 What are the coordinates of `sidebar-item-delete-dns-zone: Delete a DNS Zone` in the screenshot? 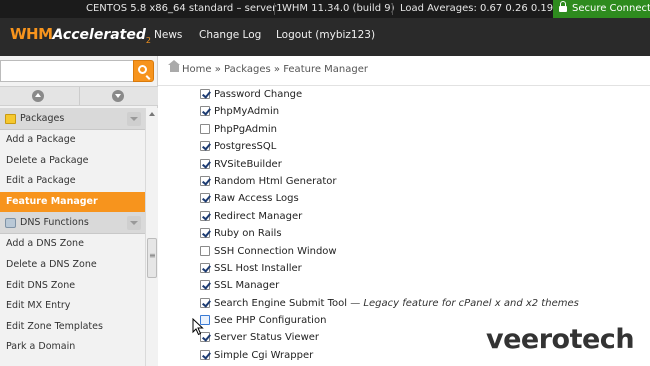 It's located at (72, 265).